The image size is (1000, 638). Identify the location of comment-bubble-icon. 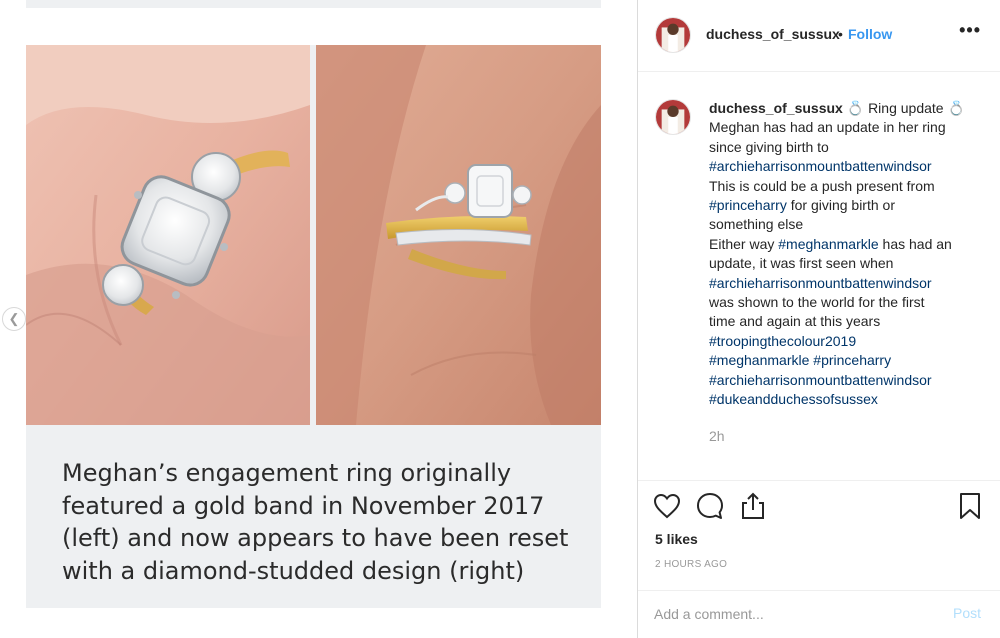
(710, 506).